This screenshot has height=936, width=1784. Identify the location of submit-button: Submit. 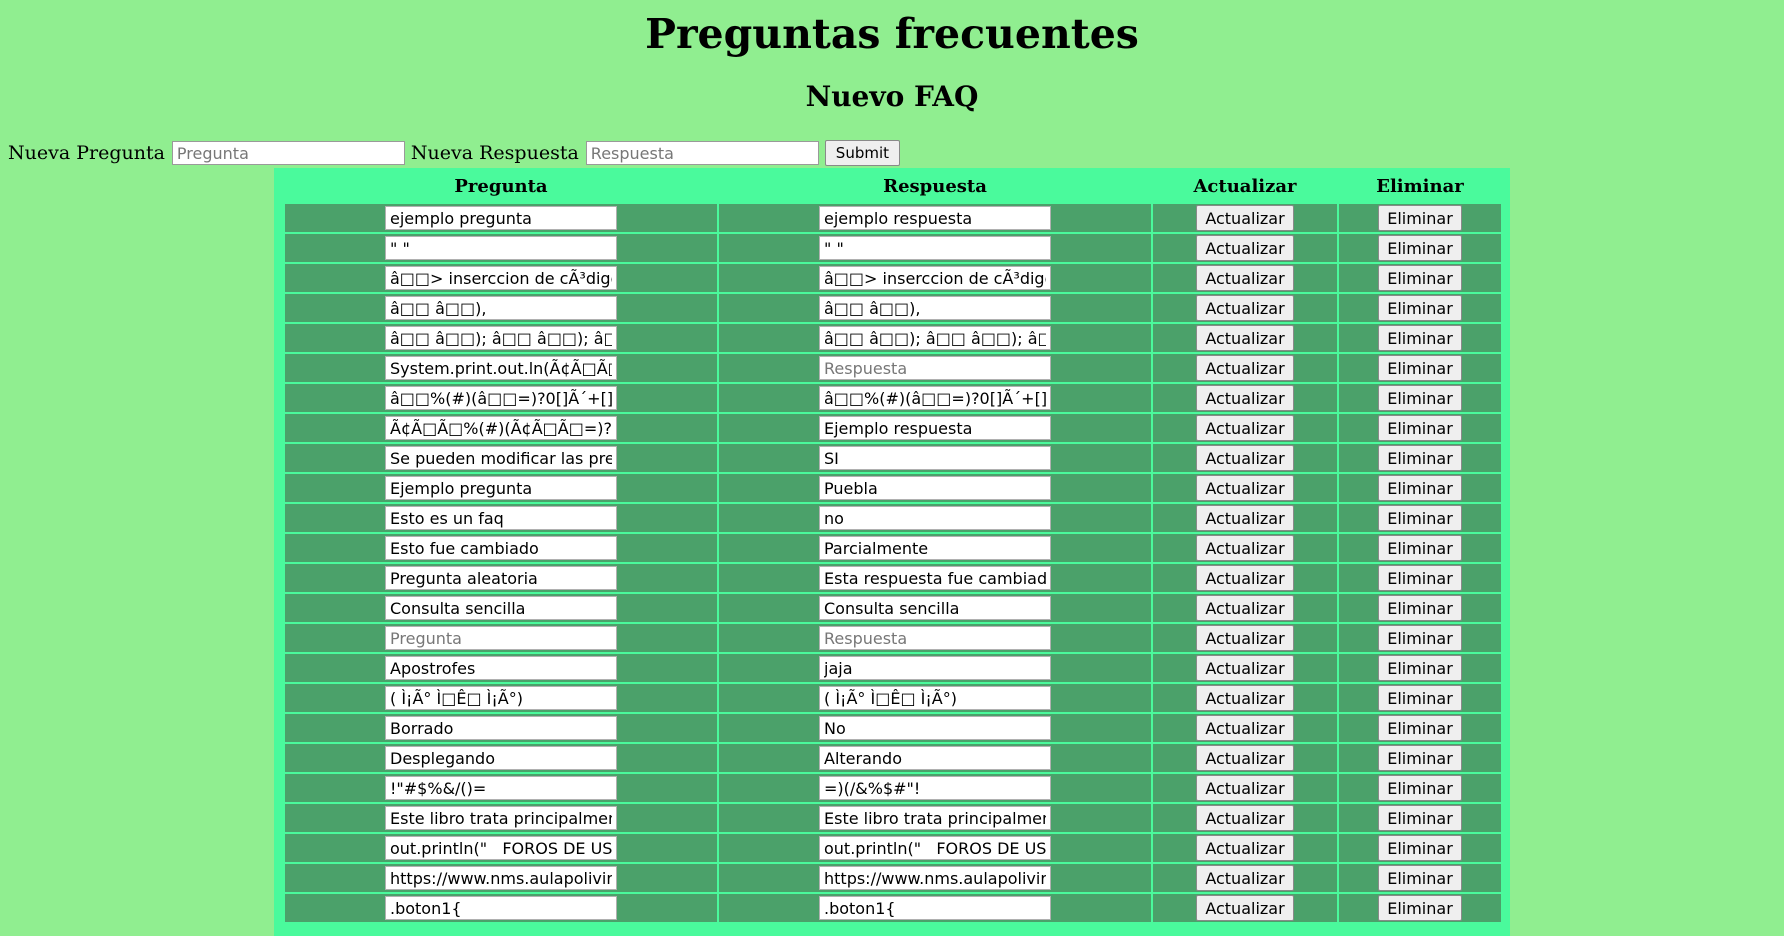
(862, 153).